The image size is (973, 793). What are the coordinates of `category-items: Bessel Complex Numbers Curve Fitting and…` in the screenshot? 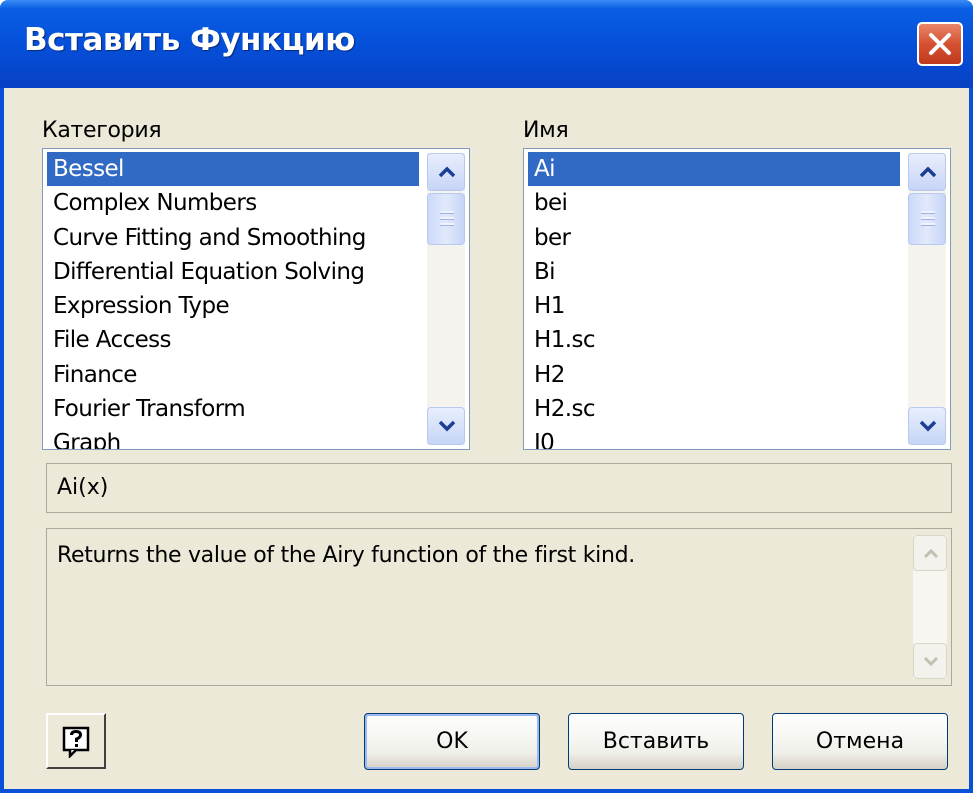 It's located at (233, 300).